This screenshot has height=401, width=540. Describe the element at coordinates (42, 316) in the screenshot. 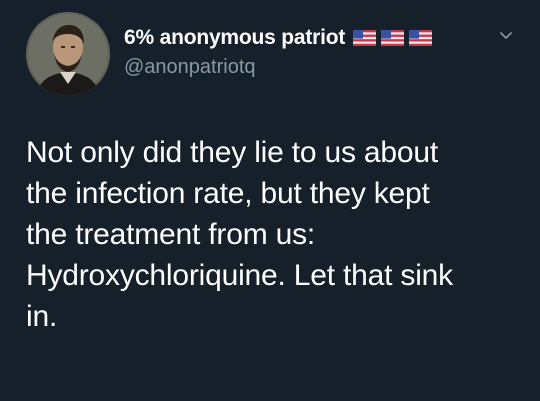

I see `tweet-text-line: in.` at that location.